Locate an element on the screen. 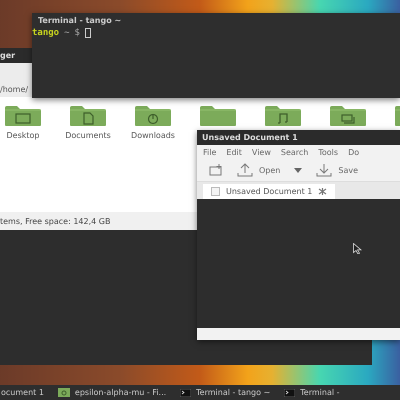 The height and width of the screenshot is (400, 400). window-title: Terminal - tango ~ is located at coordinates (79, 21).